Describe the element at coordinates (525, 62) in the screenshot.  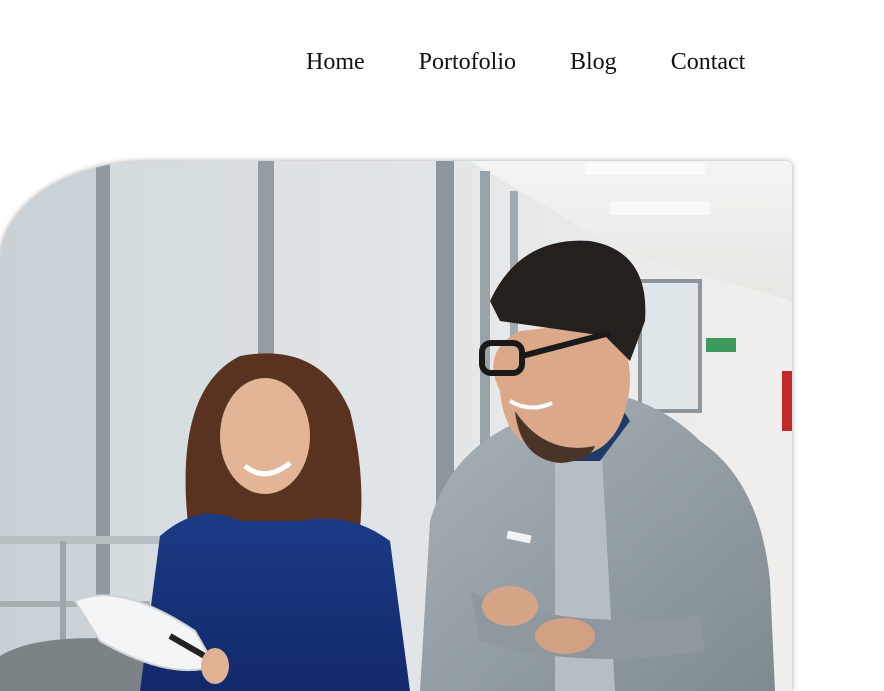
I see `main-nav: Home Portofolio Blog Contact` at that location.